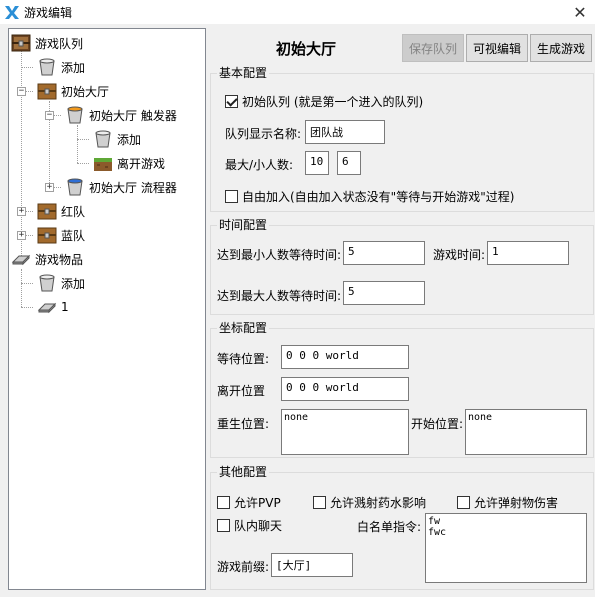 This screenshot has width=595, height=597. Describe the element at coordinates (333, 102) in the screenshot. I see `checkbox-label: 初始队列 (就是第一个进入的队列)` at that location.